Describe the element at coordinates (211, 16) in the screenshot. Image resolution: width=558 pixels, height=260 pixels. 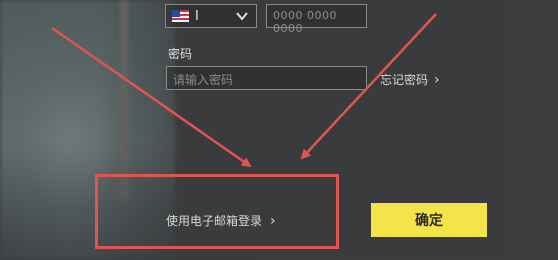
I see `country-code-select: I` at that location.